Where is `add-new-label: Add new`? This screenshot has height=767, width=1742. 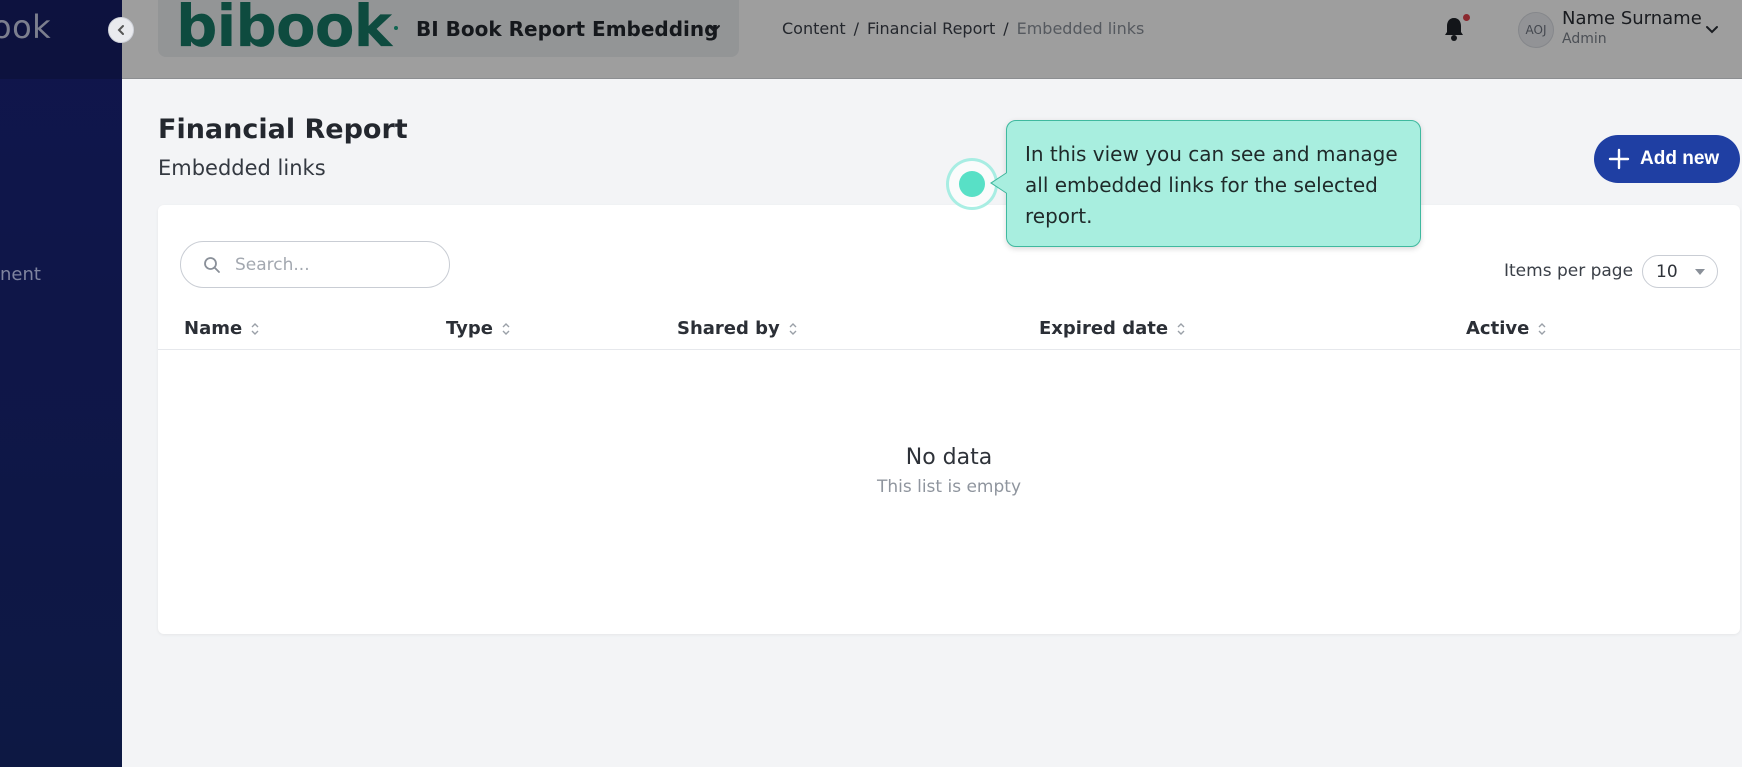 add-new-label: Add new is located at coordinates (1680, 158).